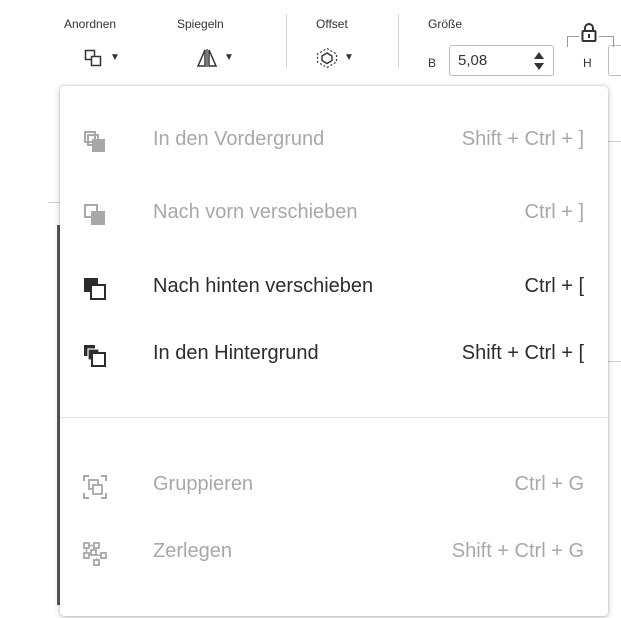 The height and width of the screenshot is (618, 621). Describe the element at coordinates (522, 353) in the screenshot. I see `menu-item-shortcut: Shift + Ctrl + [` at that location.